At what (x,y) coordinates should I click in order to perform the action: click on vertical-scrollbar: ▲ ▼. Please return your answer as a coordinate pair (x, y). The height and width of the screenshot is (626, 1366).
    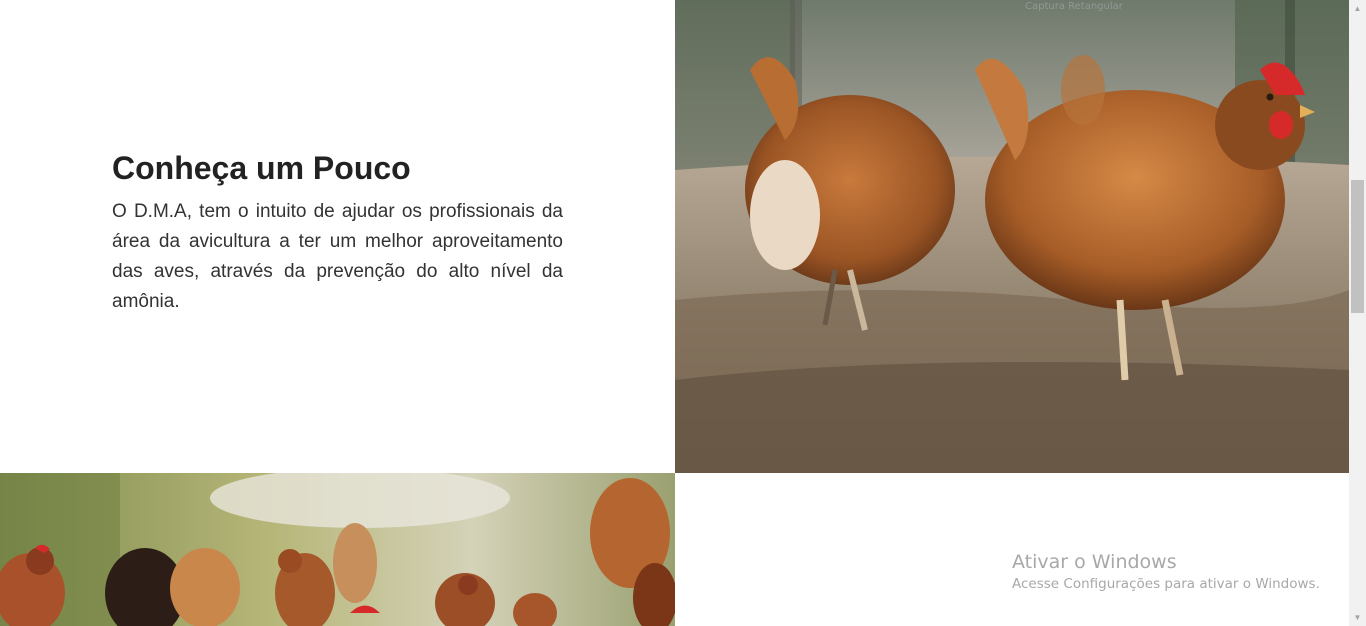
    Looking at the image, I should click on (1357, 313).